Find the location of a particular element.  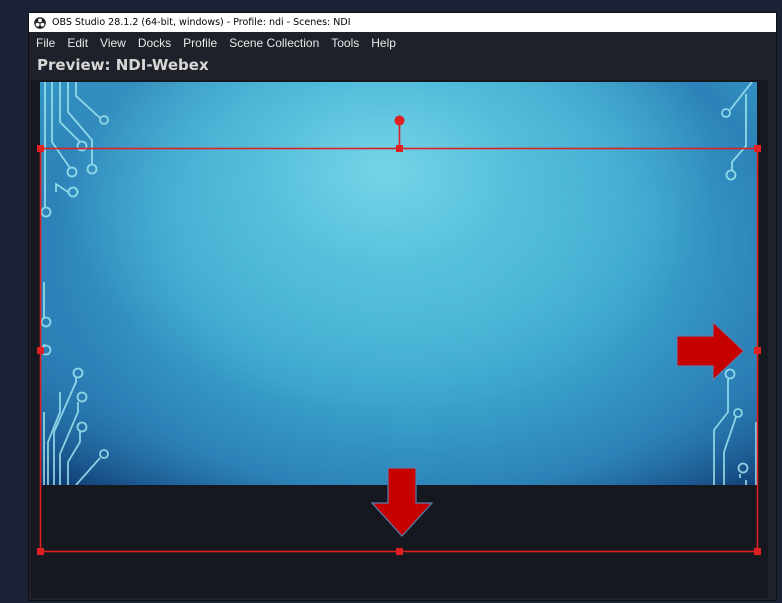

resize-handle-bottom-right is located at coordinates (757, 551).